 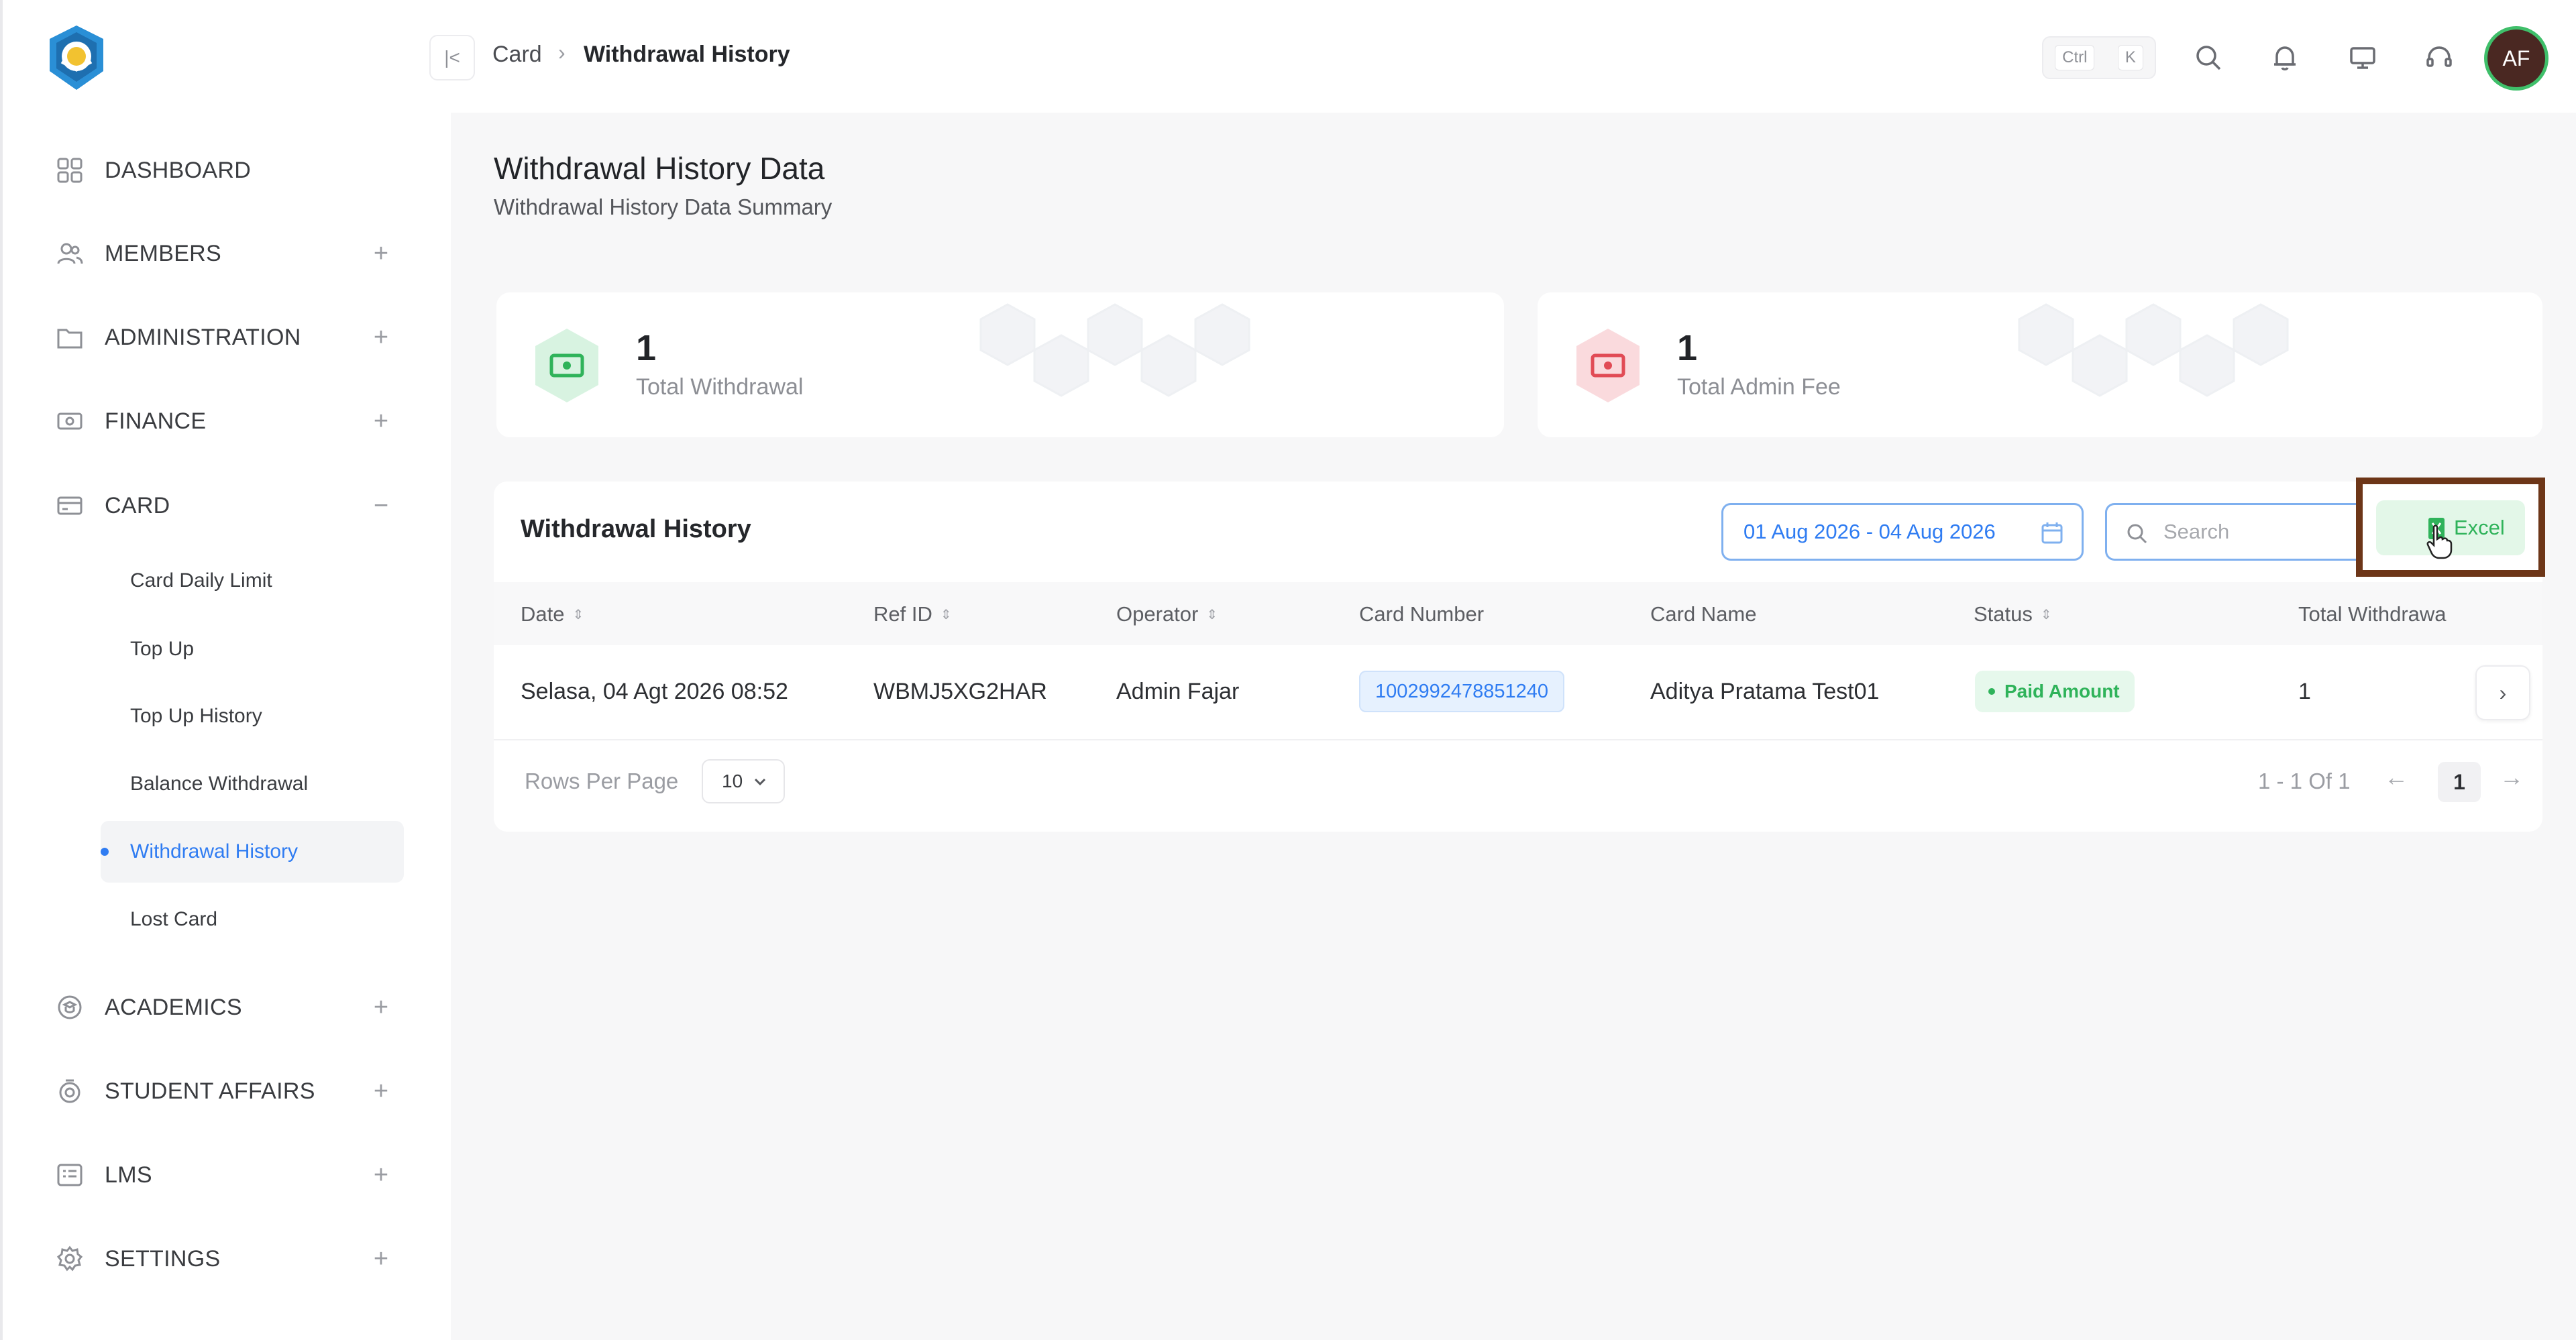 I want to click on sidebar-item-administration: ADMINISTRATION +, so click(x=204, y=337).